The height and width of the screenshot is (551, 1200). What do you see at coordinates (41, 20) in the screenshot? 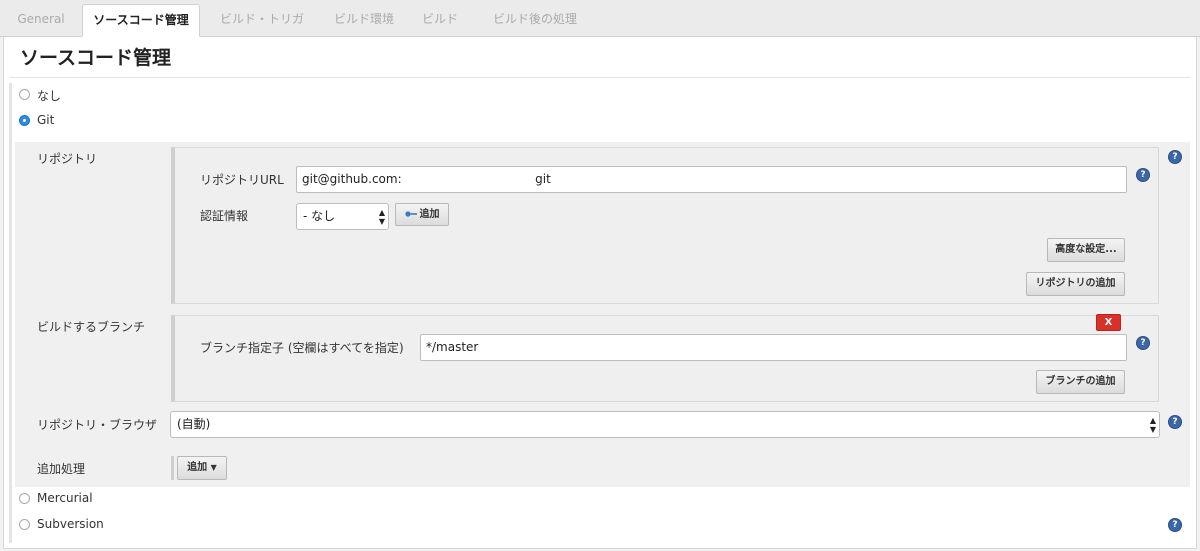
I see `tab-general: General` at bounding box center [41, 20].